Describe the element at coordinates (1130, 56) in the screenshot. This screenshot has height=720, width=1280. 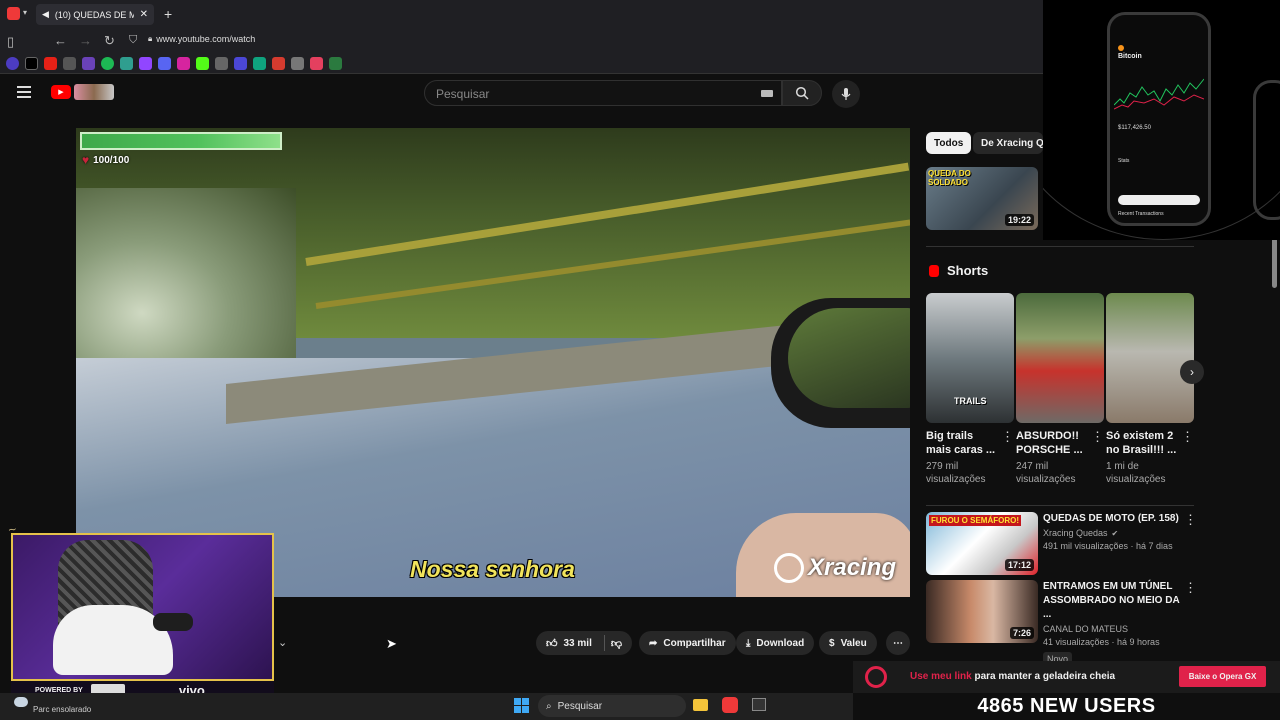
I see `coin-name: Bitcoin` at that location.